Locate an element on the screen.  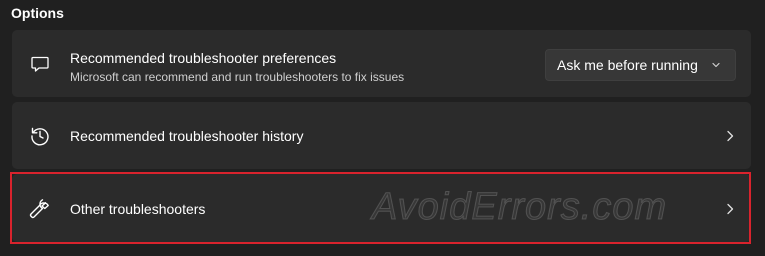
history-text: Recommended troubleshooter history is located at coordinates (186, 136).